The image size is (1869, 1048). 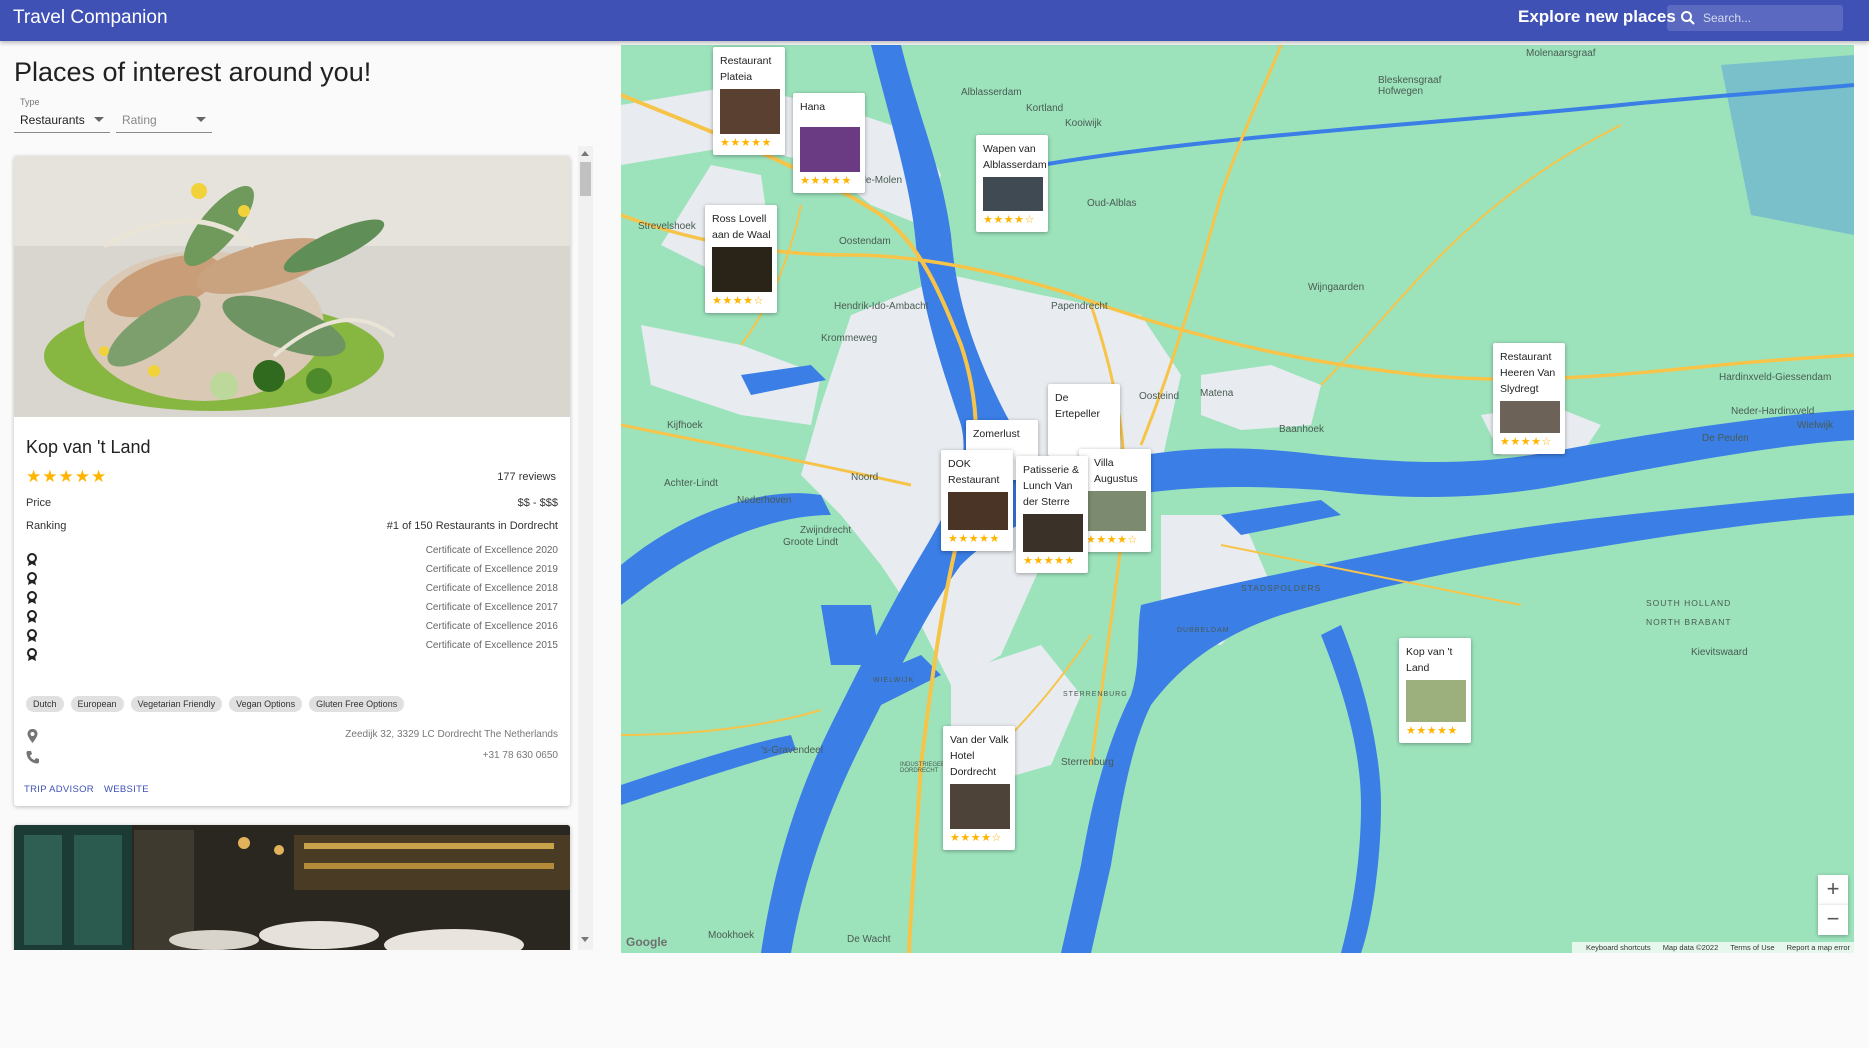 What do you see at coordinates (585, 548) in the screenshot?
I see `list-scrollbar` at bounding box center [585, 548].